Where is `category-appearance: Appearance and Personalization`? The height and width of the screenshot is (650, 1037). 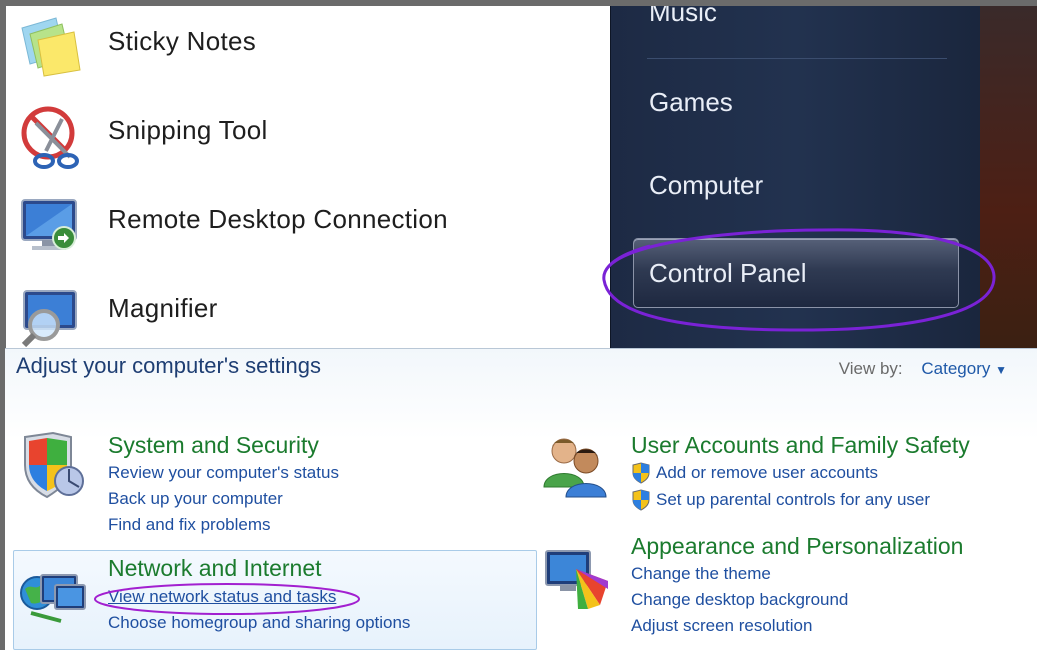
category-appearance: Appearance and Personalization is located at coordinates (797, 546).